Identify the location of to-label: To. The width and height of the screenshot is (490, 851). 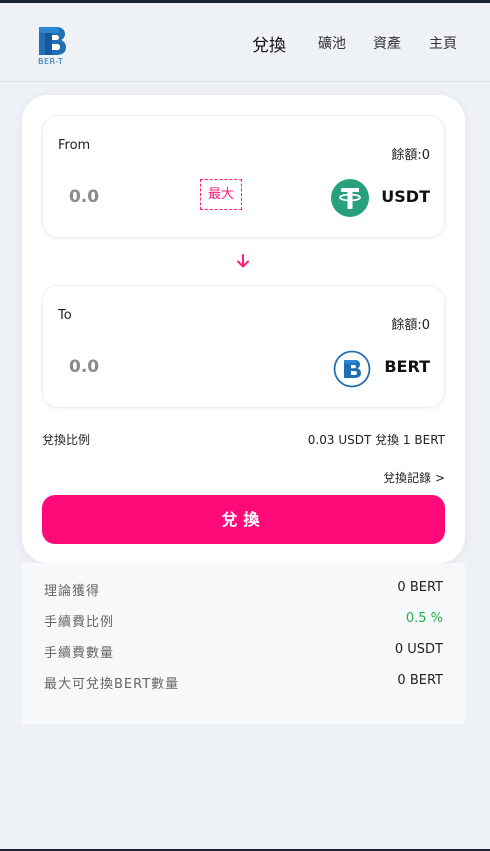
(65, 315).